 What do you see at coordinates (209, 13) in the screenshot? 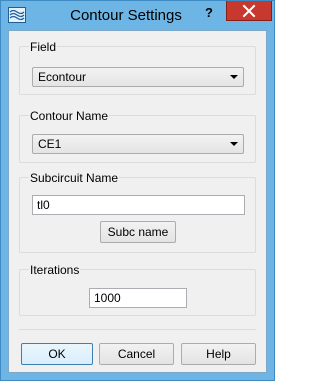
I see `help-question-button: ?` at bounding box center [209, 13].